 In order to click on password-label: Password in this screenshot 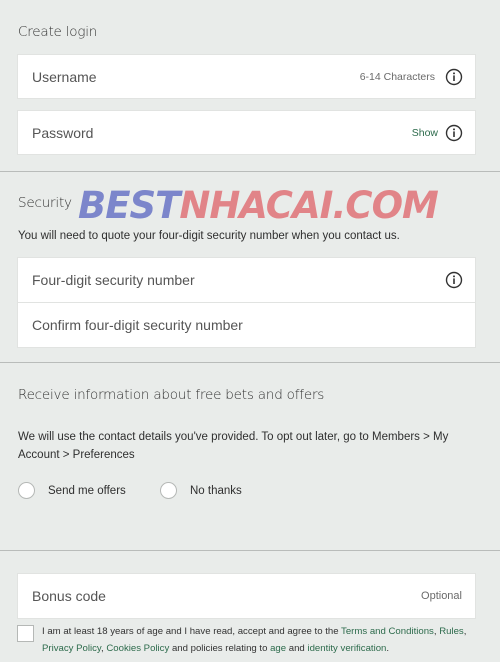, I will do `click(63, 132)`.